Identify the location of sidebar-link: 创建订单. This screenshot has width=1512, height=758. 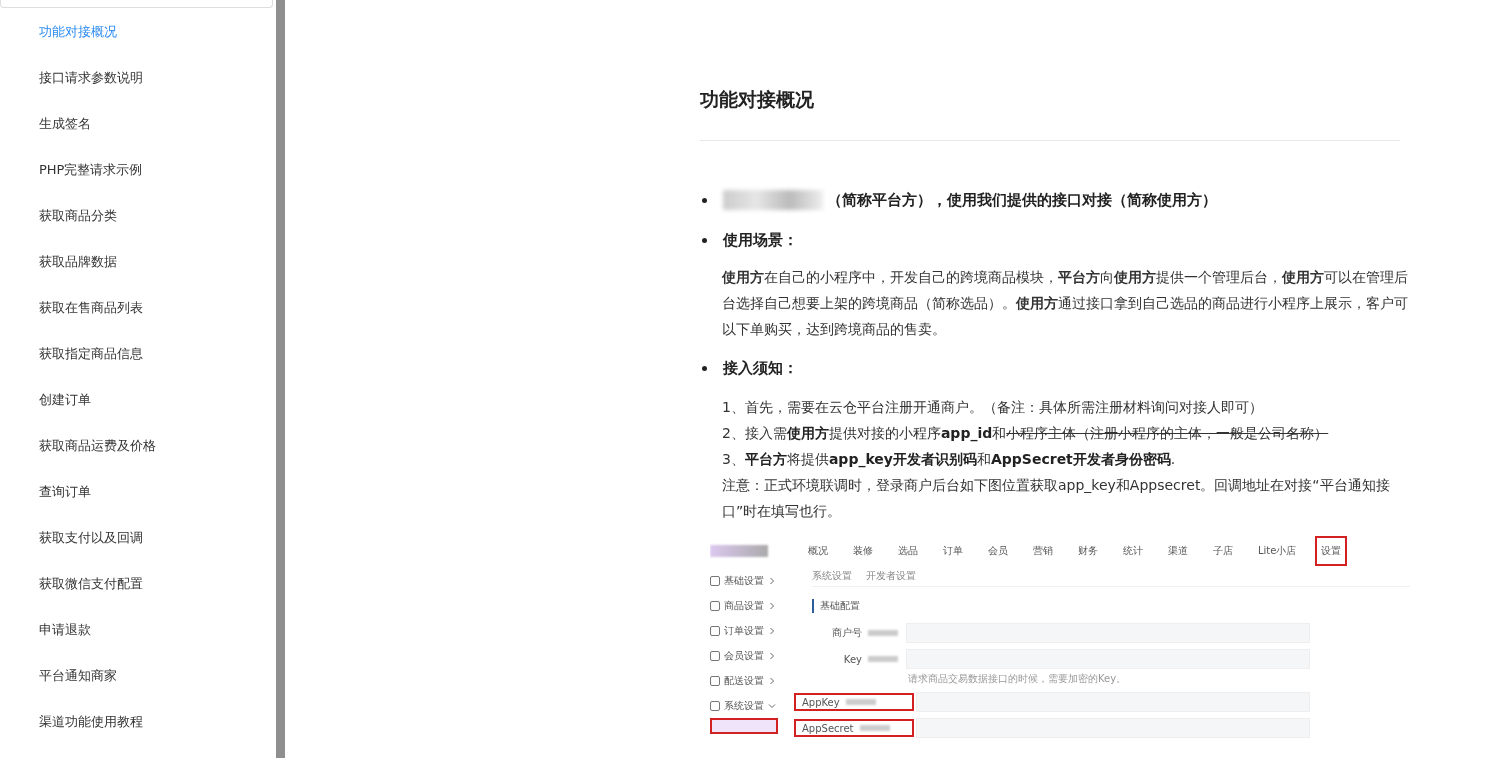
(65, 400).